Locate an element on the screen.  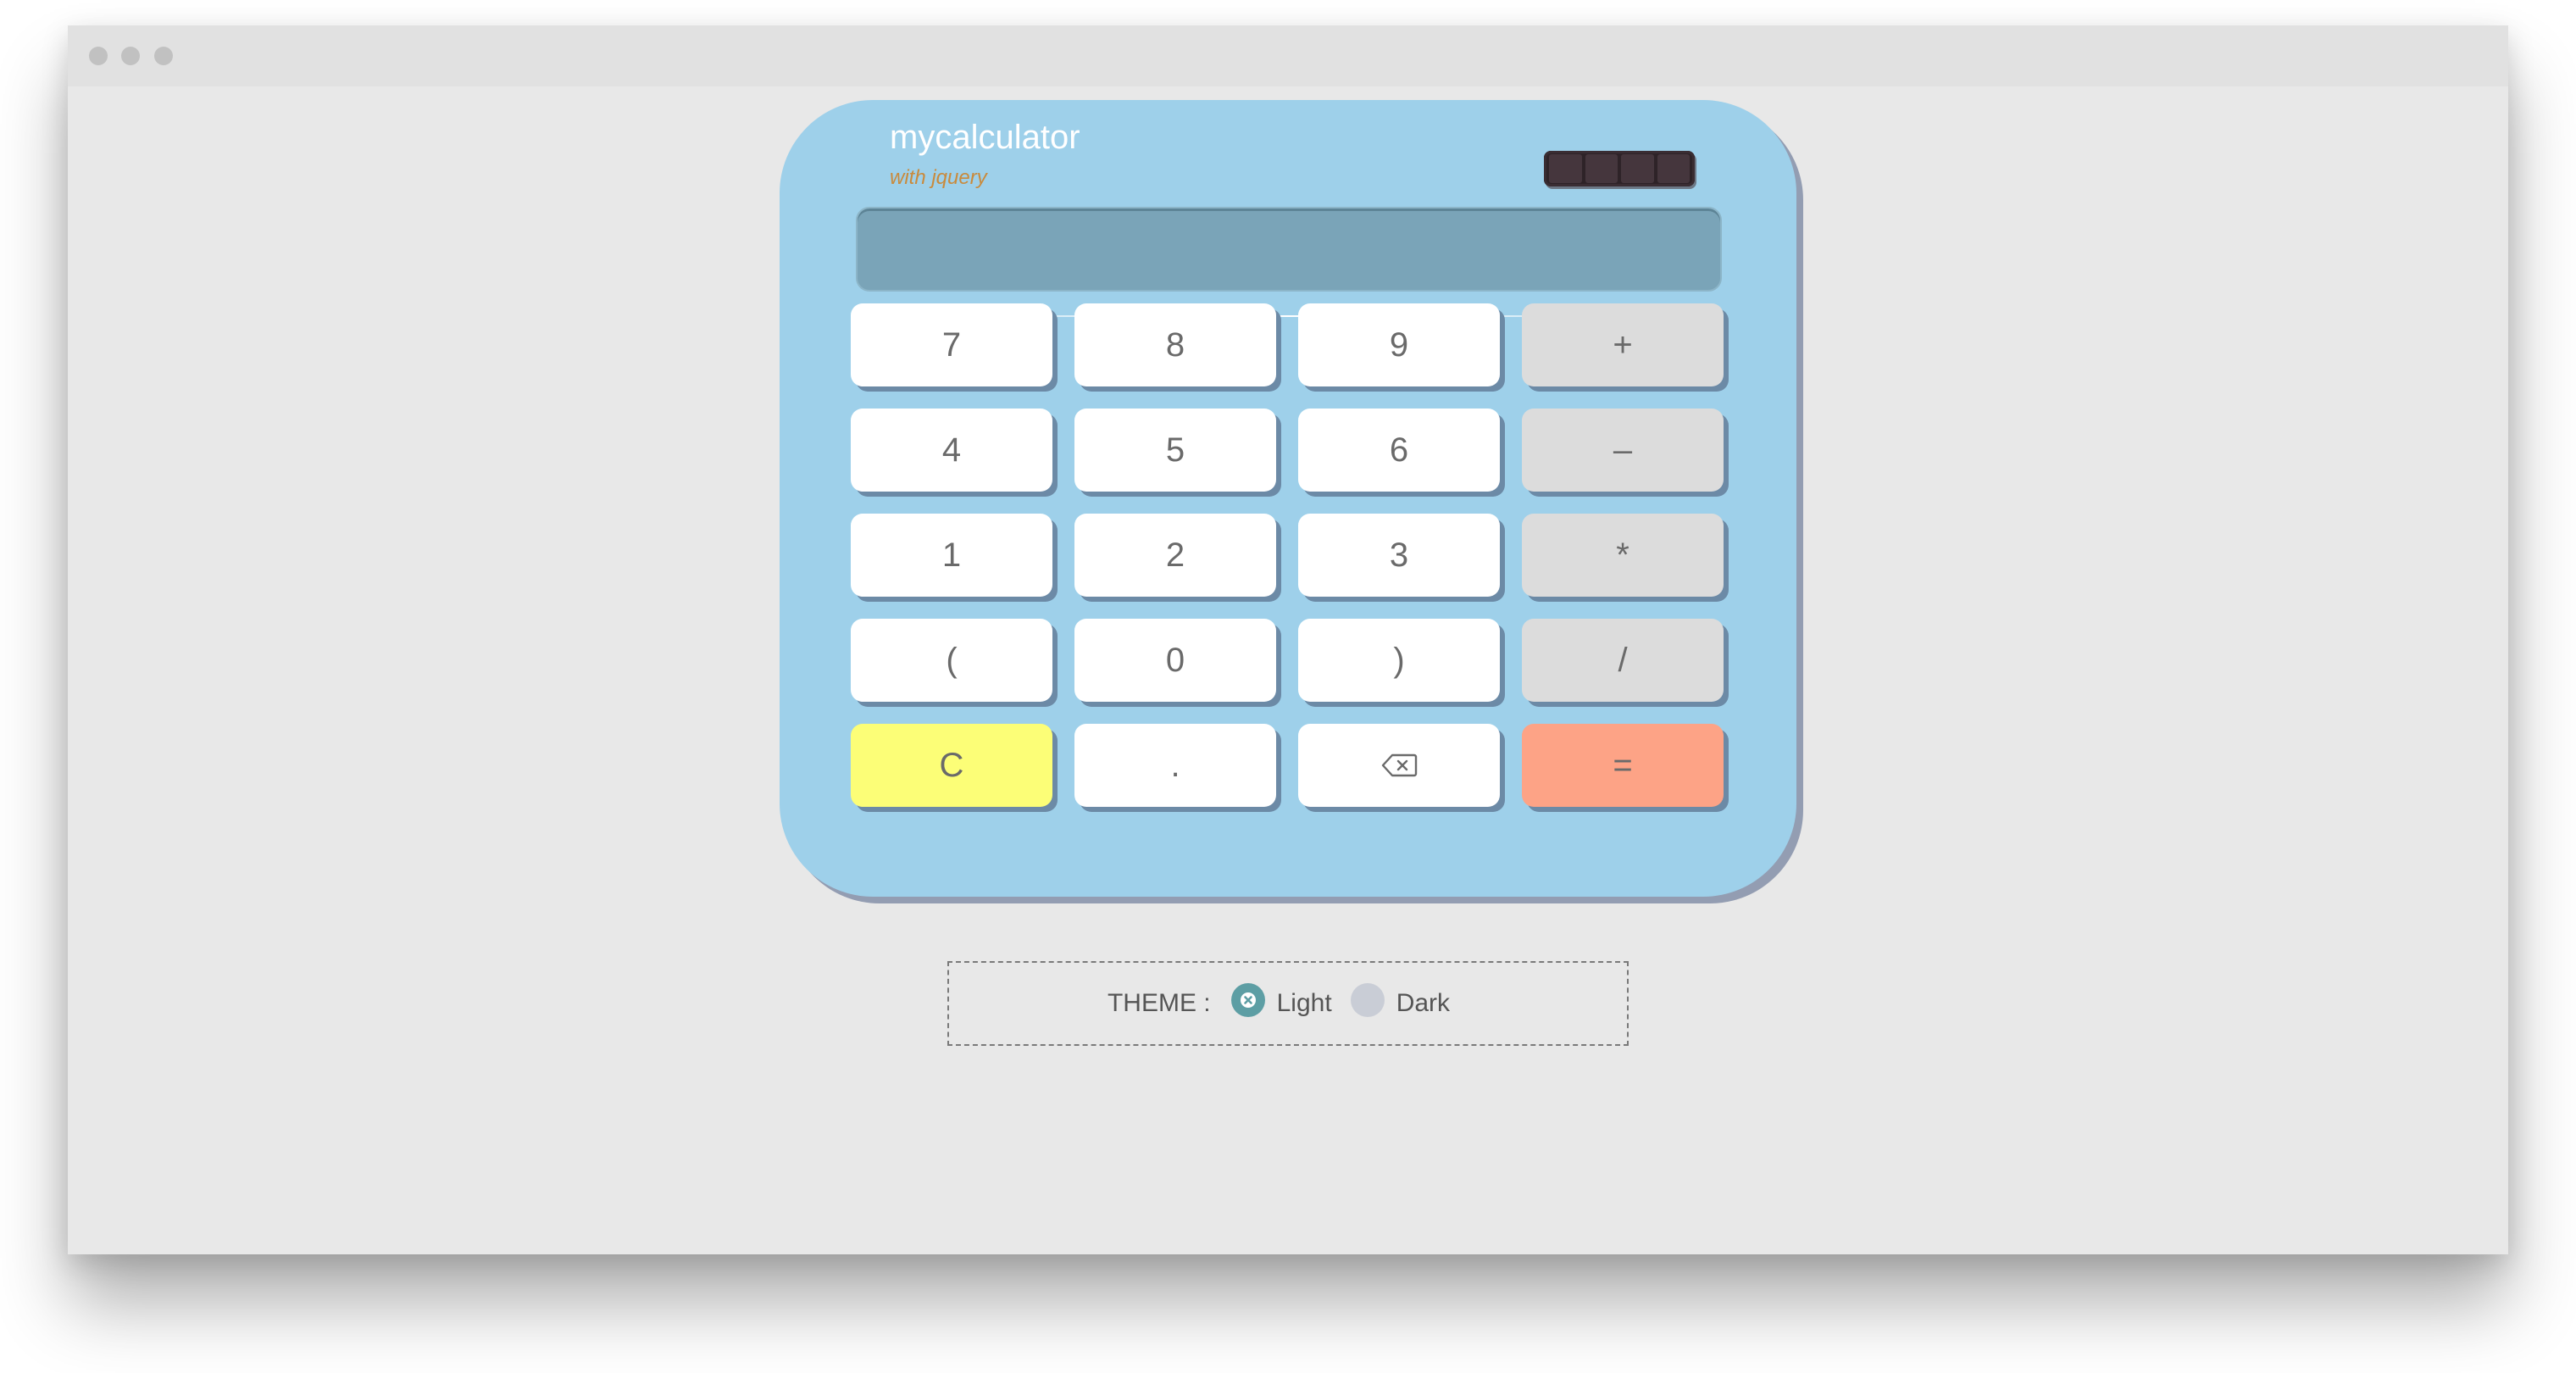
key-8: 8 is located at coordinates (1175, 344).